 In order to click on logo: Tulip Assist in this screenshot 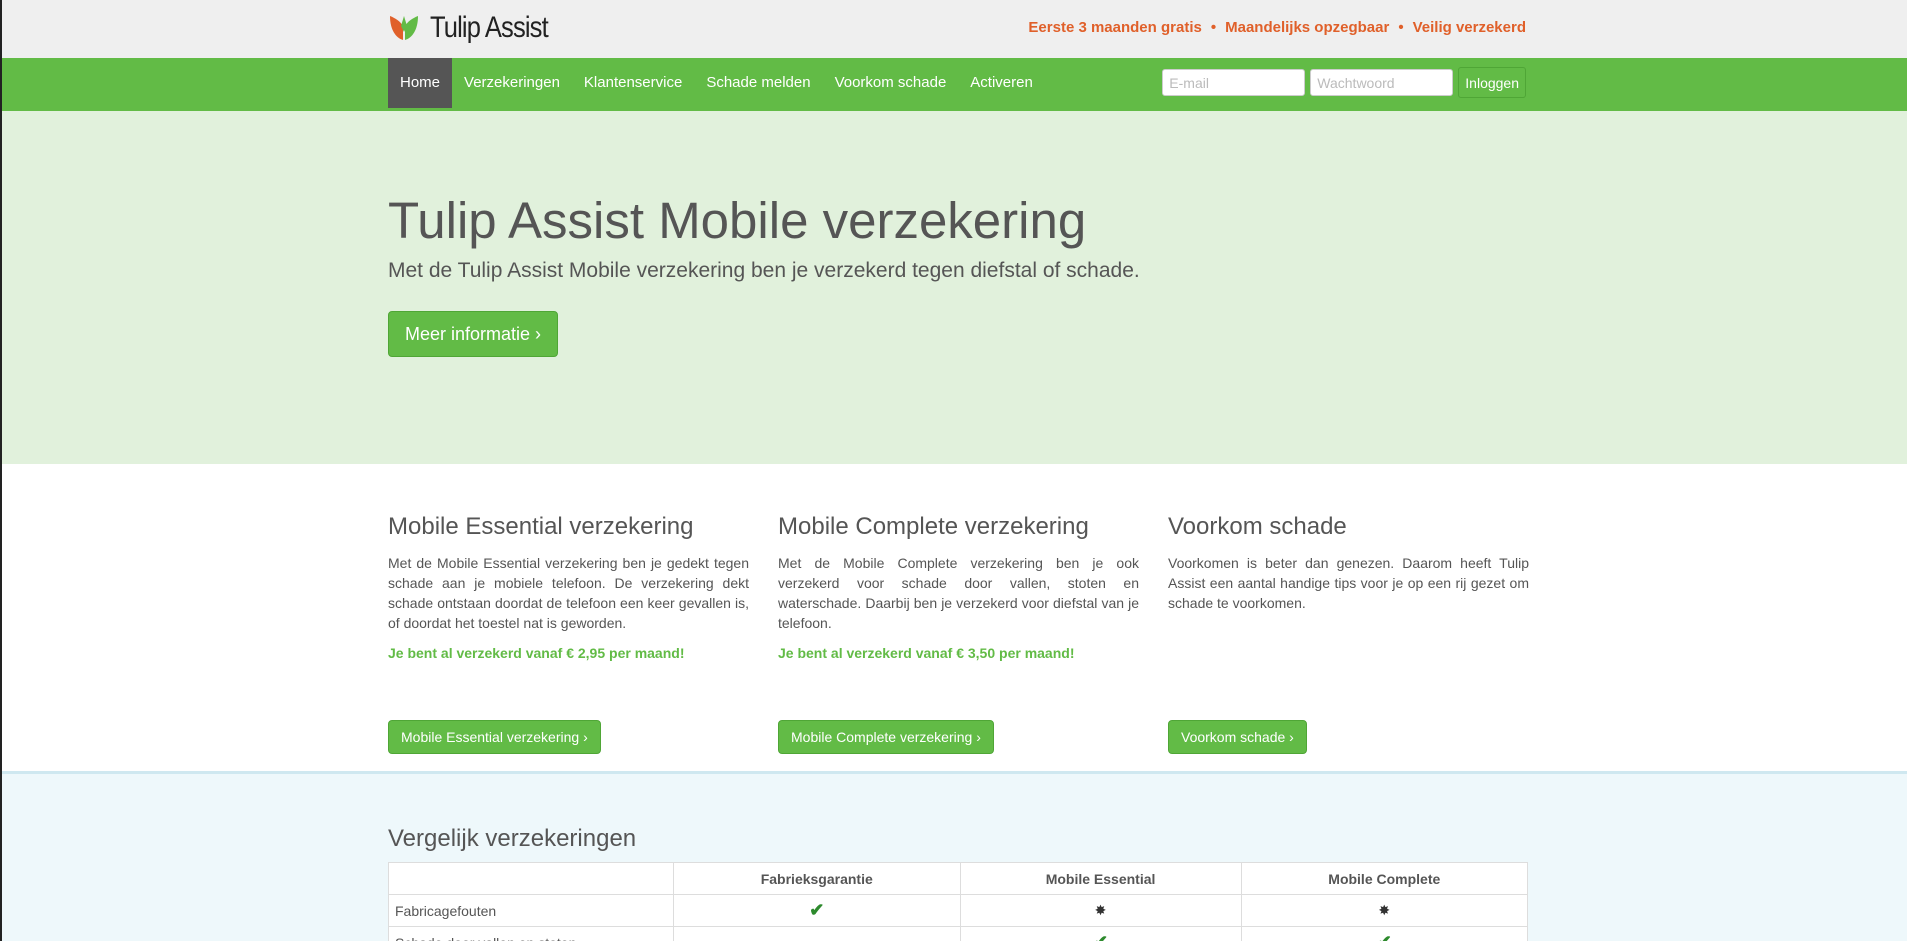, I will do `click(478, 28)`.